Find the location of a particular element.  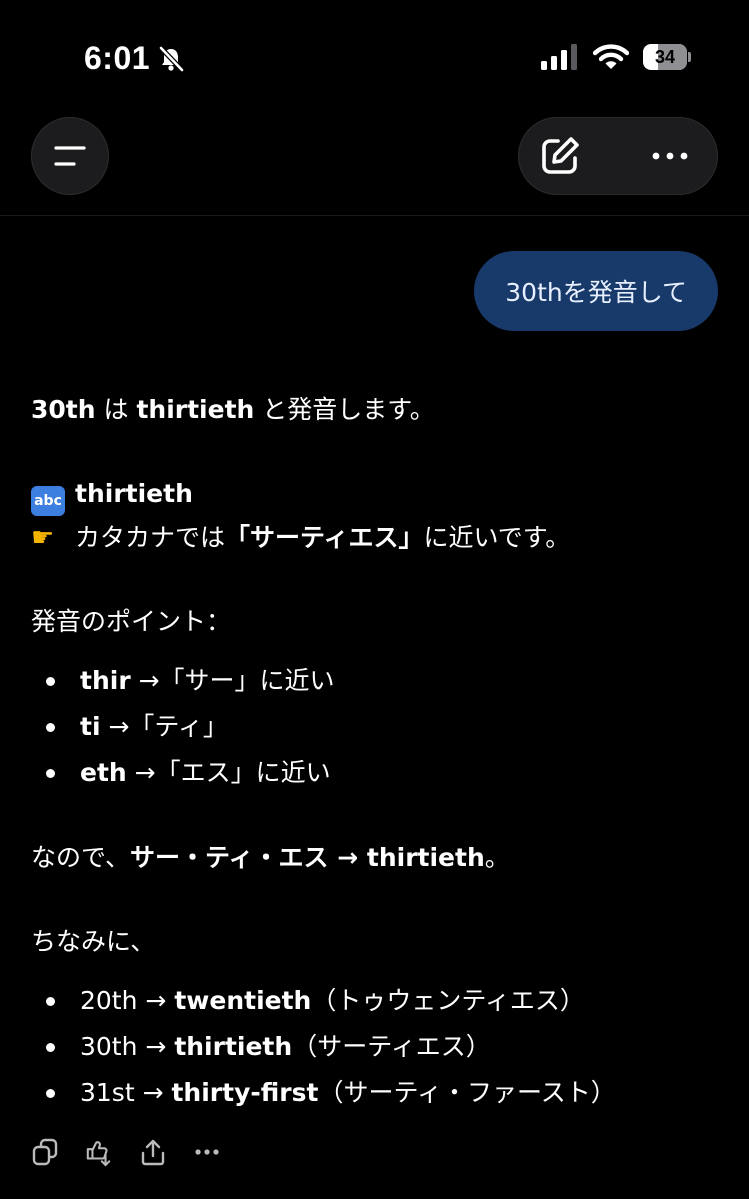

example-word: thirty-first is located at coordinates (245, 1092).